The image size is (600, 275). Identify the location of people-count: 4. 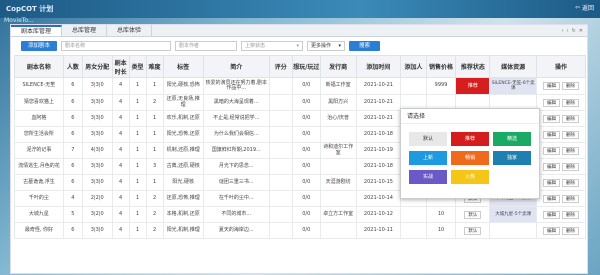
(72, 198).